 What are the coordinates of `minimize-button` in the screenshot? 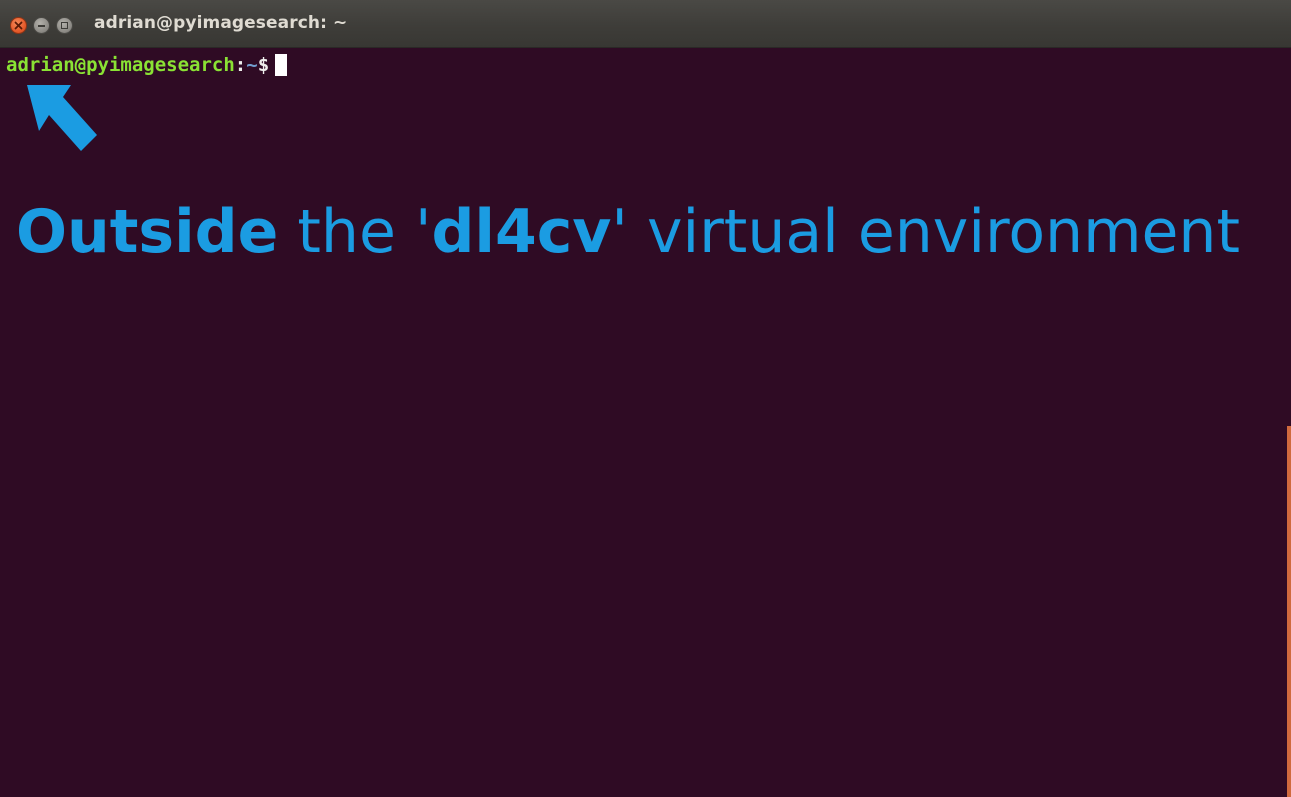 It's located at (41, 25).